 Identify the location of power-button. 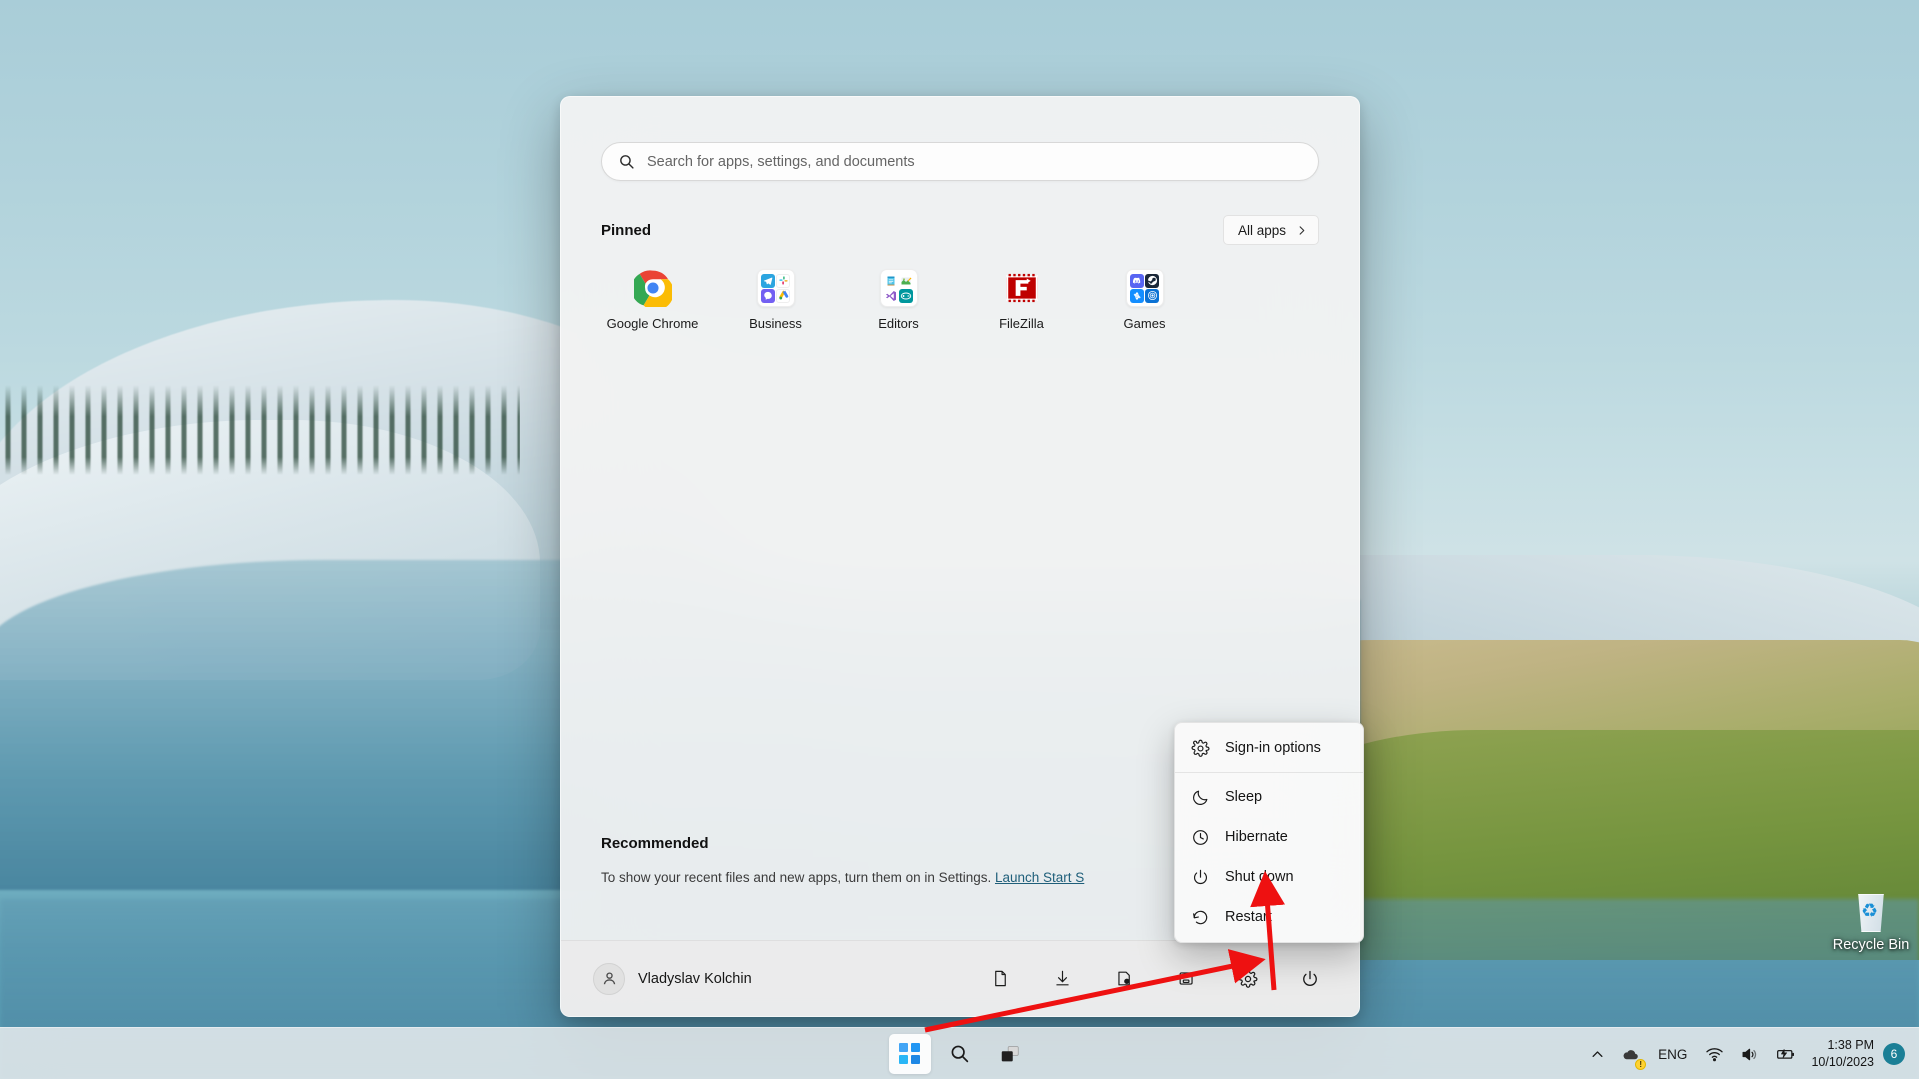
(1310, 979).